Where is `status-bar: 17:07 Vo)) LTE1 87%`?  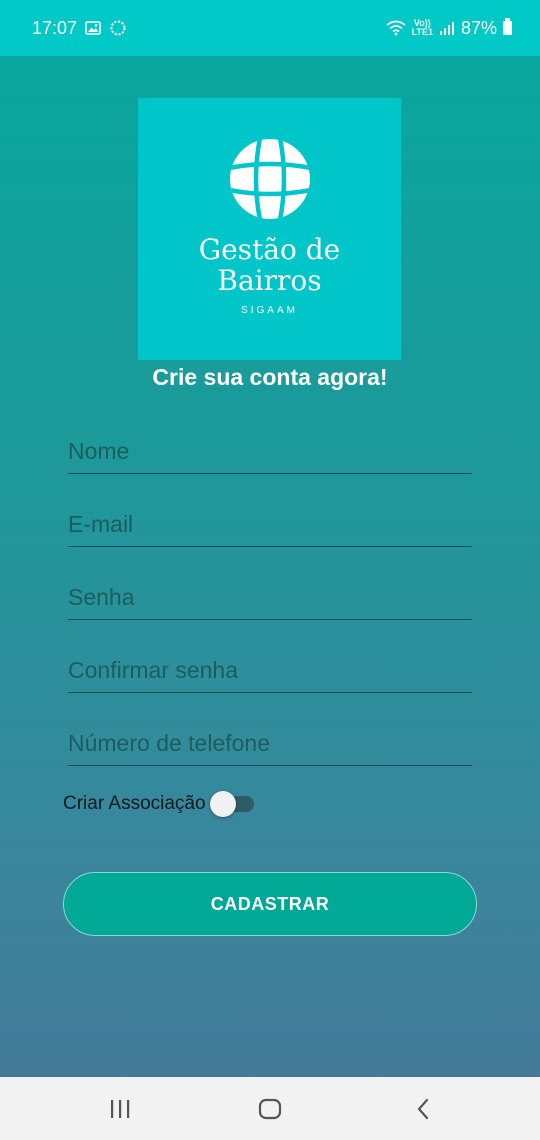 status-bar: 17:07 Vo)) LTE1 87% is located at coordinates (270, 28).